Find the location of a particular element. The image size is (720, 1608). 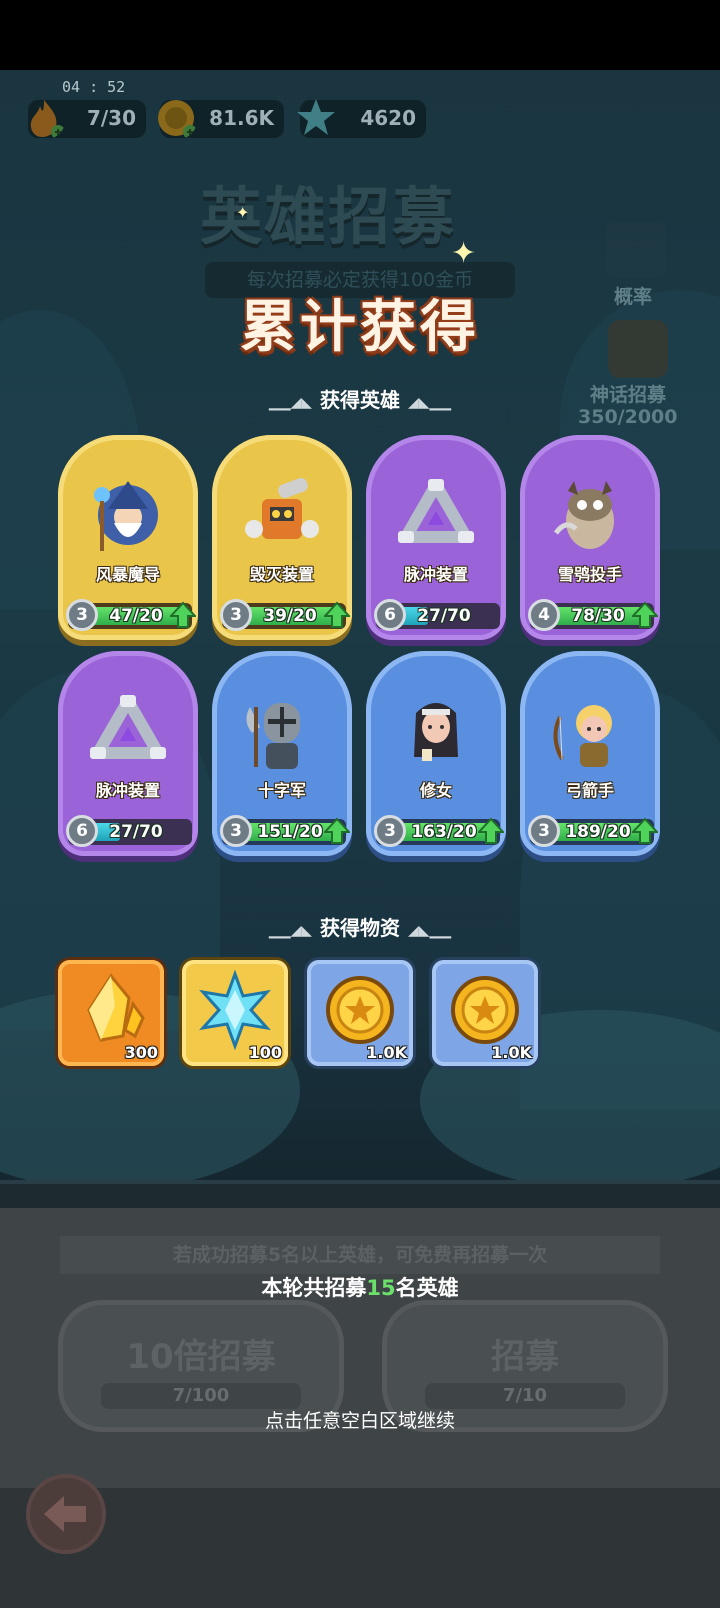

items-section-header: ▁▁◢◣ 获得物资 ◢◣▁▁ is located at coordinates (360, 928).